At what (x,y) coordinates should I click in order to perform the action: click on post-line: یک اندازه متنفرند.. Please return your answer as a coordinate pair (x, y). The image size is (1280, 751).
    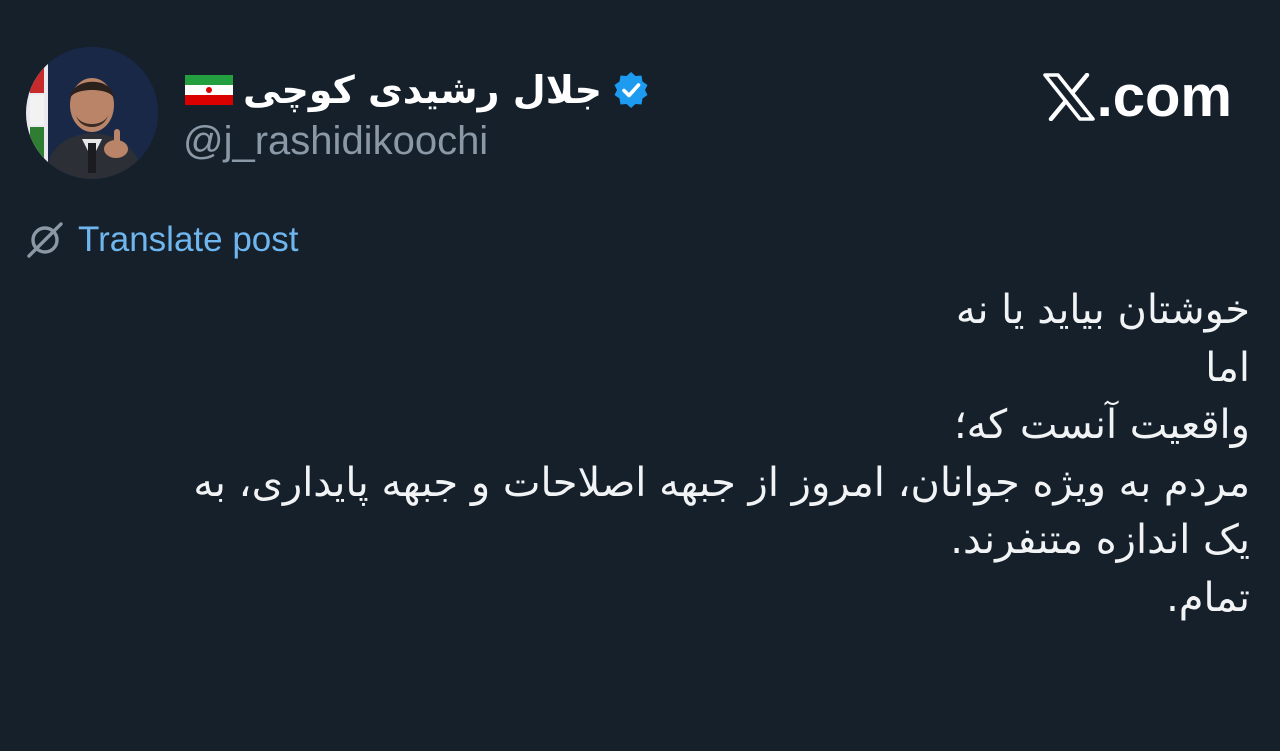
    Looking at the image, I should click on (1100, 540).